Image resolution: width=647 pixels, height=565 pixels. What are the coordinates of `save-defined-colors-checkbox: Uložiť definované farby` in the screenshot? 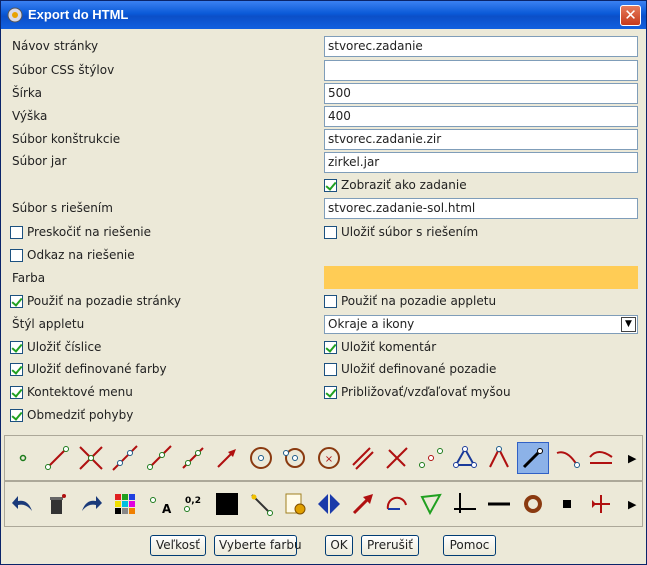 It's located at (88, 369).